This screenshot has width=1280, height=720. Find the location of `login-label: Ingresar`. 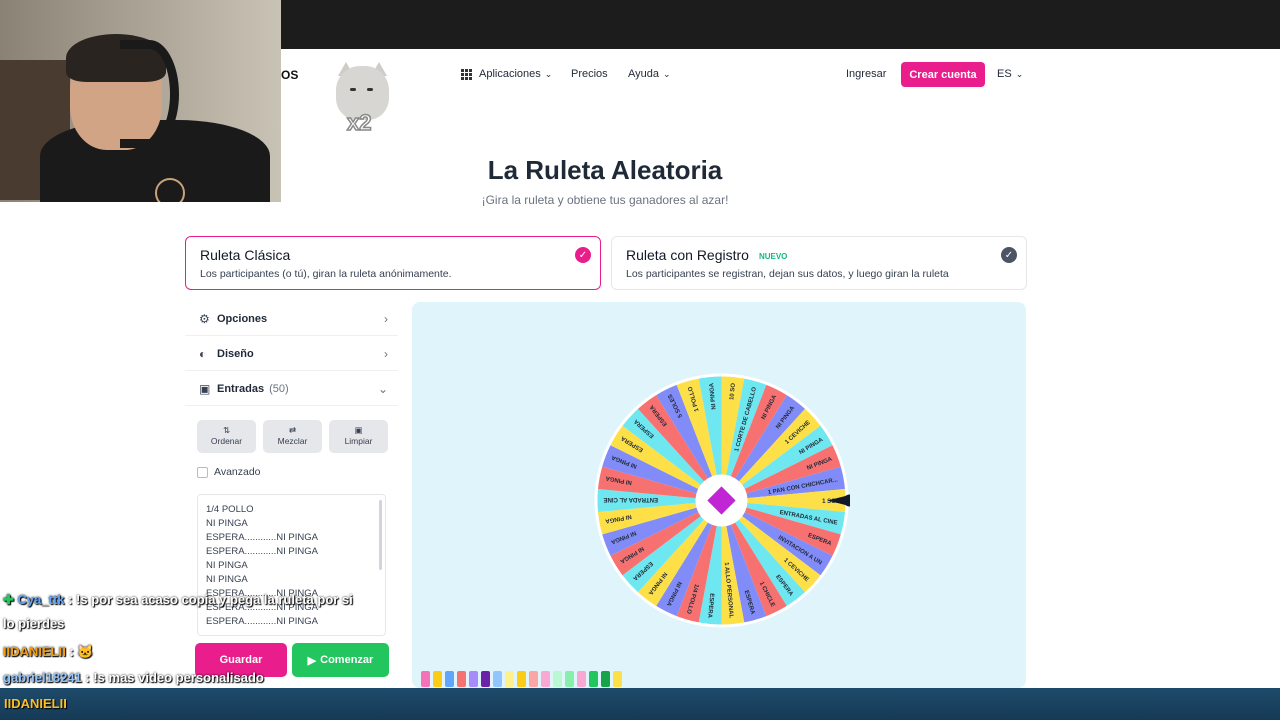

login-label: Ingresar is located at coordinates (866, 74).